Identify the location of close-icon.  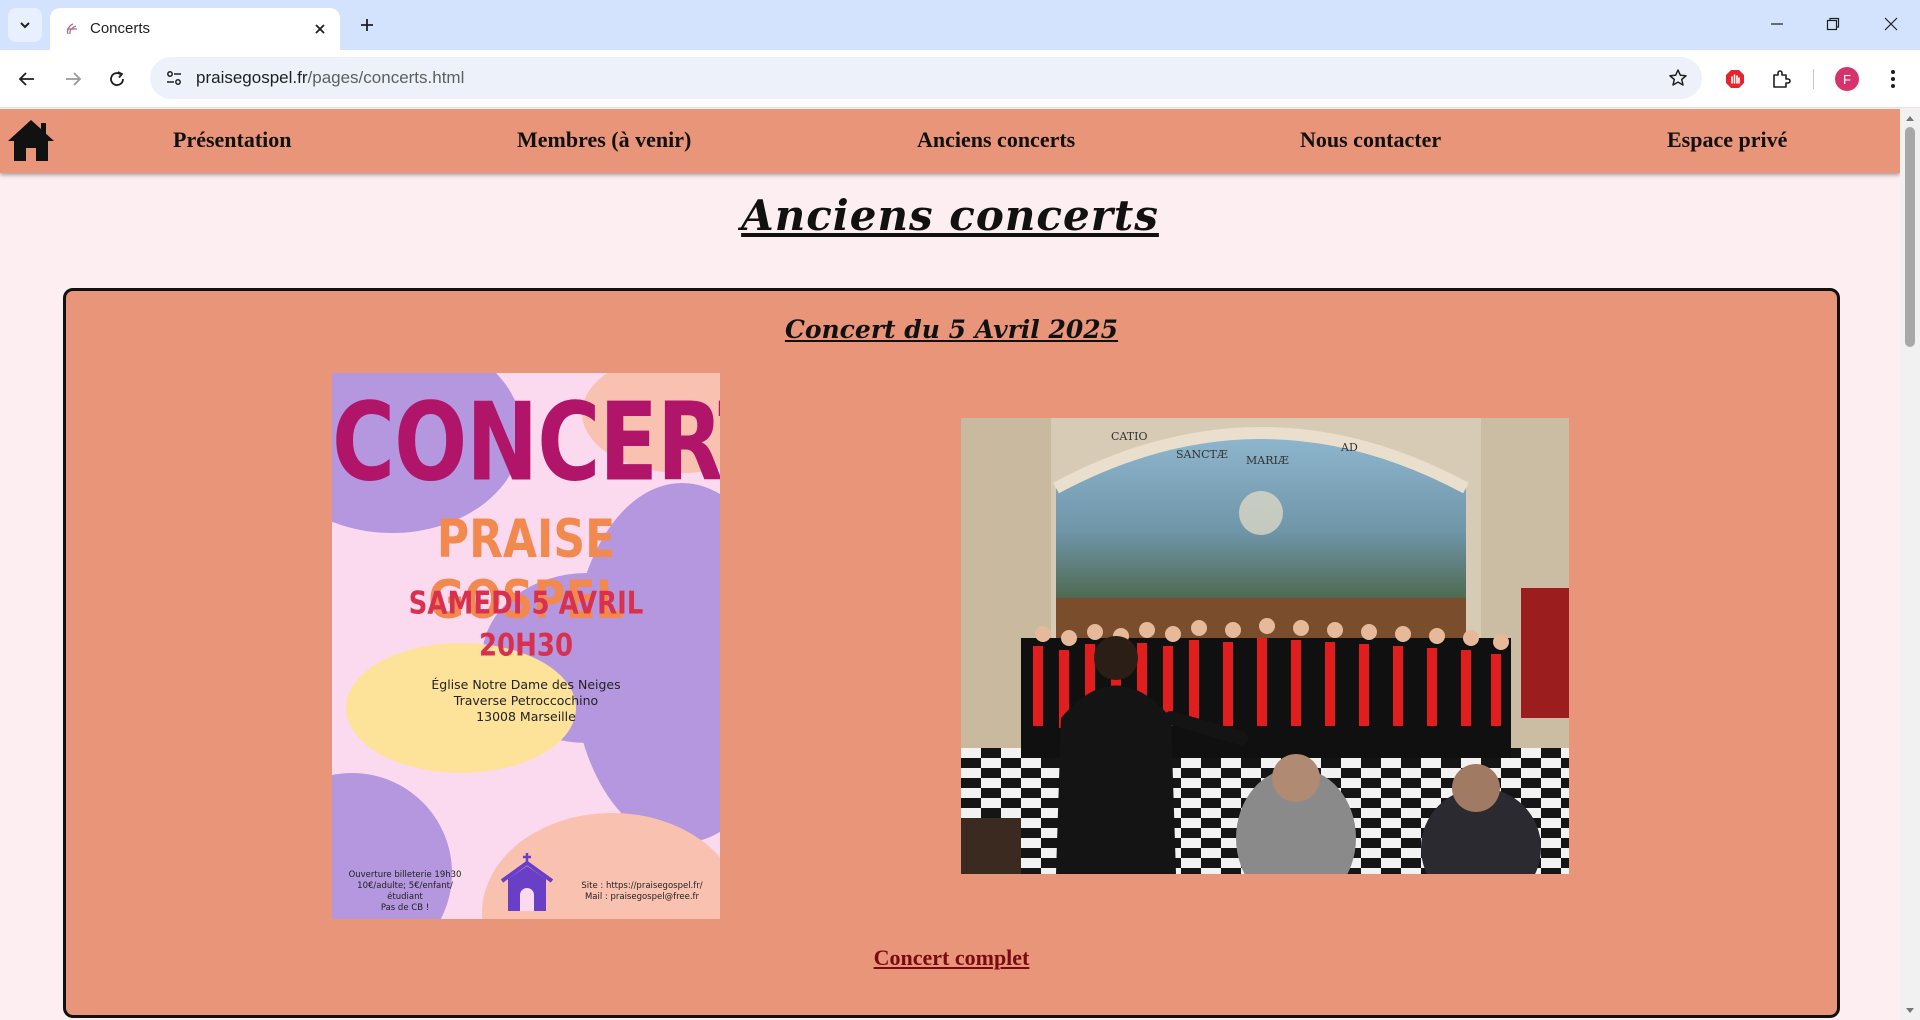
(1891, 24).